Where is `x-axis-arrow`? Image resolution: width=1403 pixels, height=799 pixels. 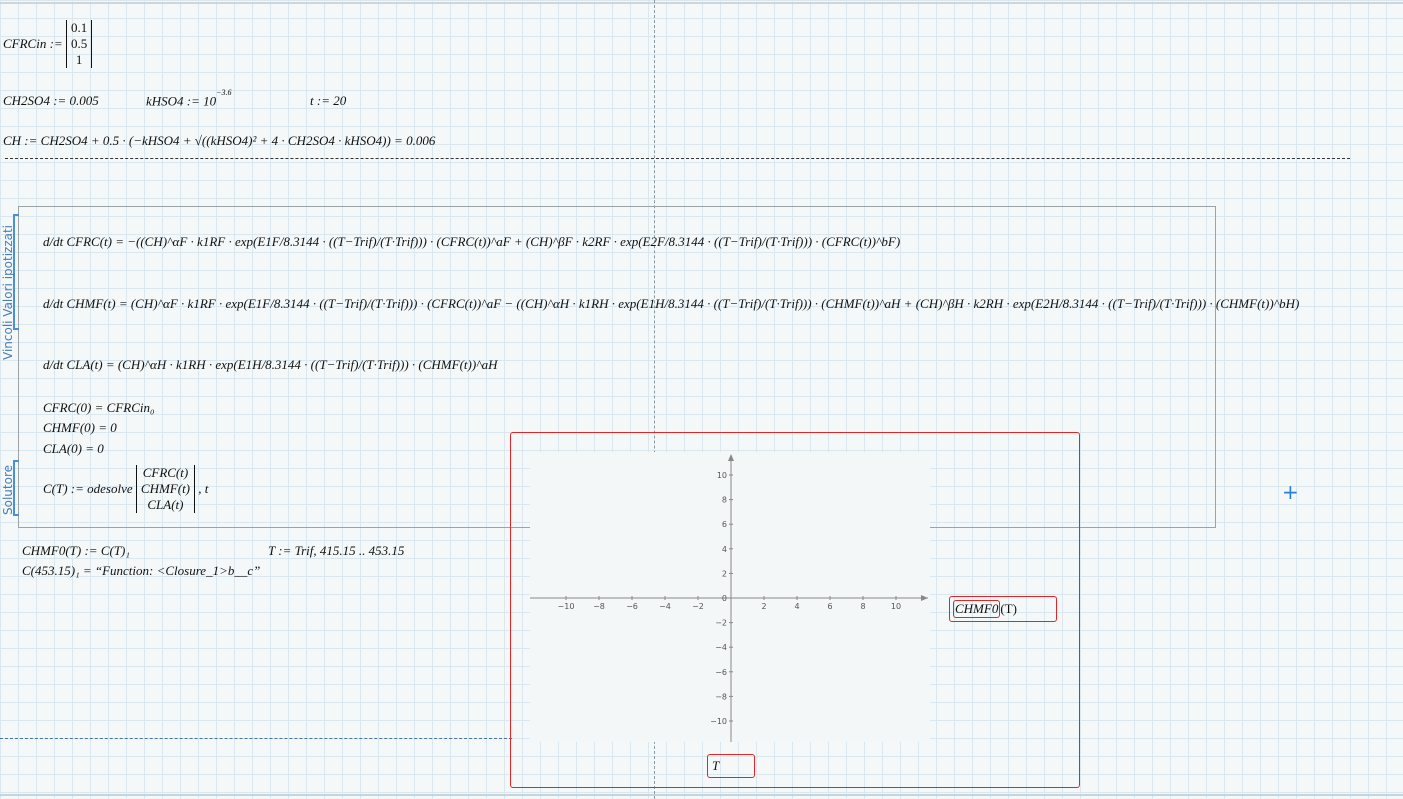
x-axis-arrow is located at coordinates (924, 598).